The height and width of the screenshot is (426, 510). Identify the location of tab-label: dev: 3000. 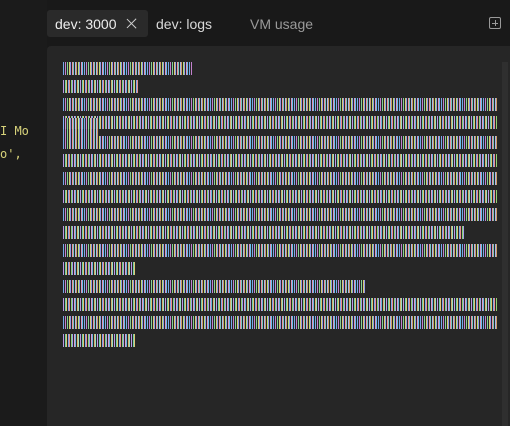
(86, 23).